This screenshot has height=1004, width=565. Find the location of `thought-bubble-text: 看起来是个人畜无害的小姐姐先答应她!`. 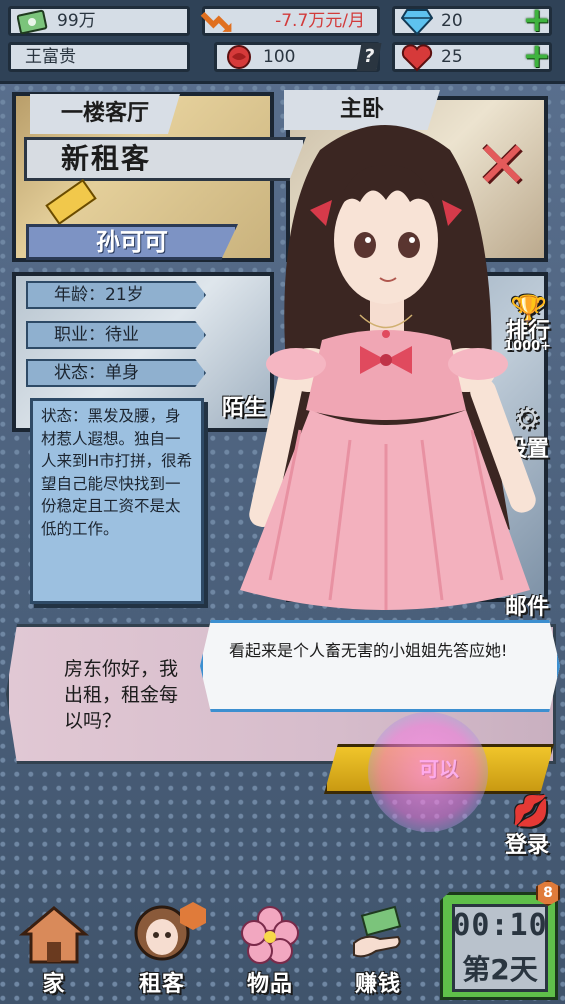

thought-bubble-text: 看起来是个人畜无害的小姐姐先答应她! is located at coordinates (368, 650).